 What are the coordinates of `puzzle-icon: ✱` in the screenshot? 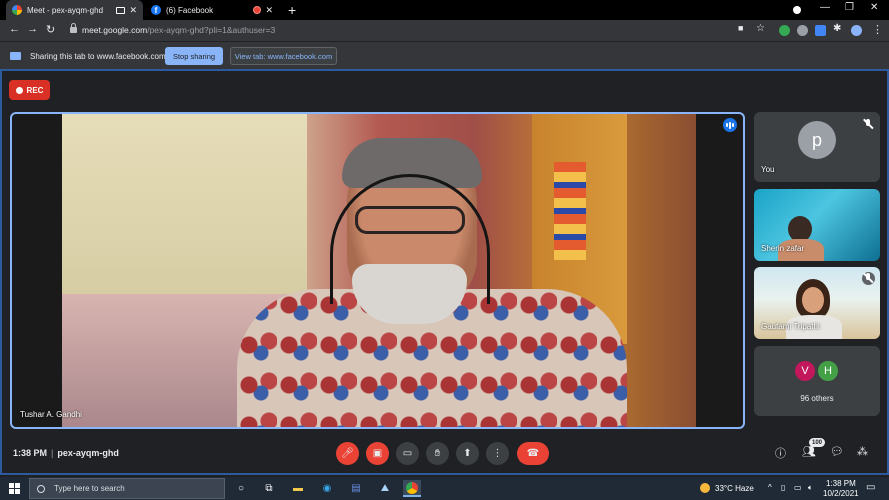 It's located at (837, 28).